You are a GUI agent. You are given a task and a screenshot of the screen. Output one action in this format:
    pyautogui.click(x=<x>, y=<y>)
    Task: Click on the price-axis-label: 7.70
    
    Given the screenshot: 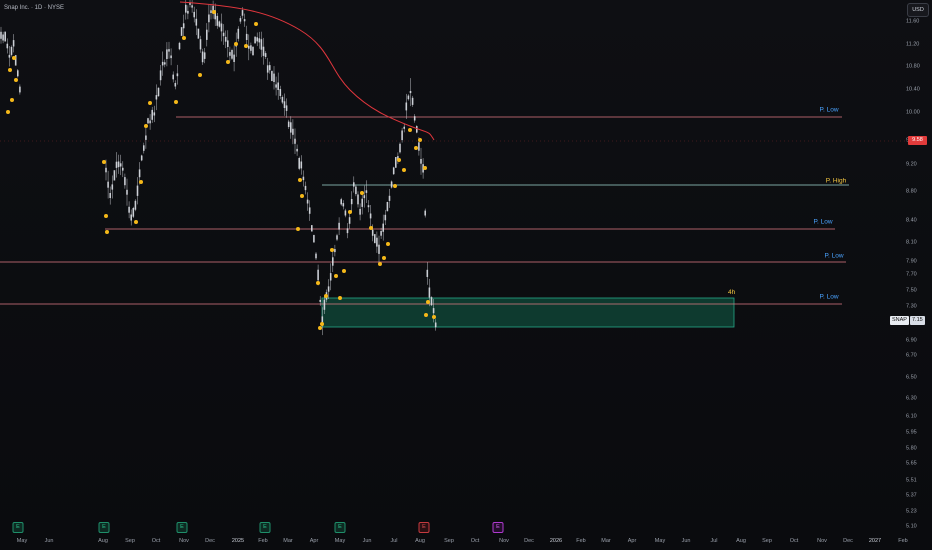 What is the action you would take?
    pyautogui.click(x=911, y=274)
    